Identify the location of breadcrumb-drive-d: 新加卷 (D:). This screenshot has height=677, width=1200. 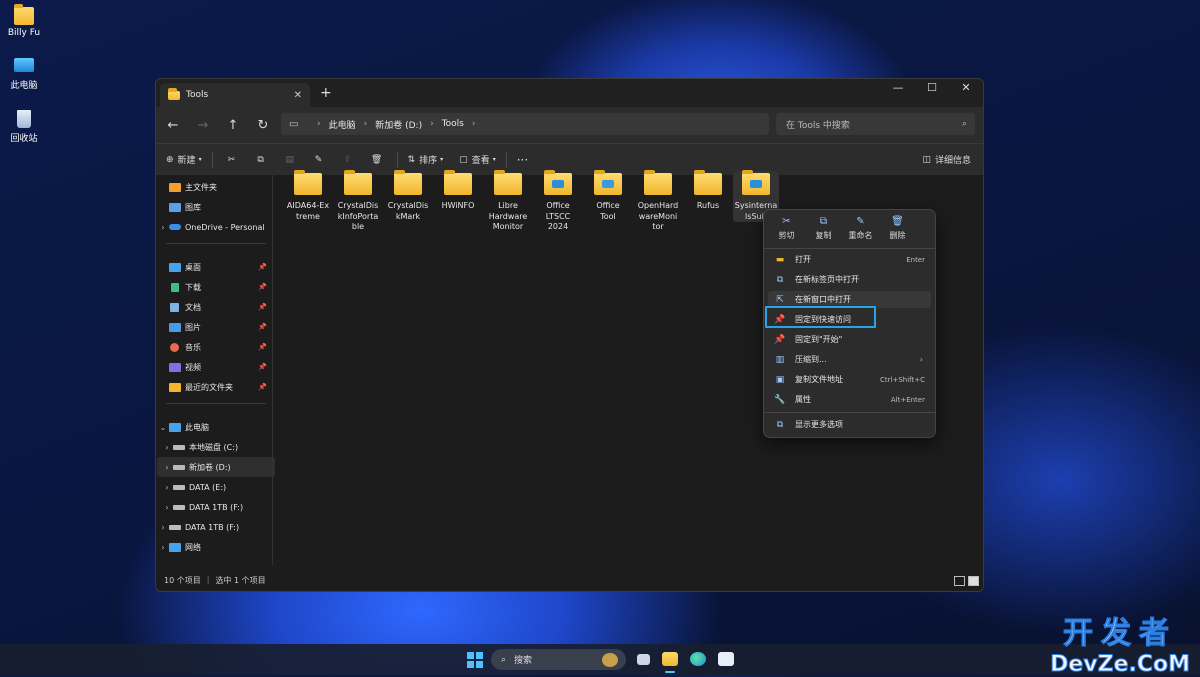
(398, 124).